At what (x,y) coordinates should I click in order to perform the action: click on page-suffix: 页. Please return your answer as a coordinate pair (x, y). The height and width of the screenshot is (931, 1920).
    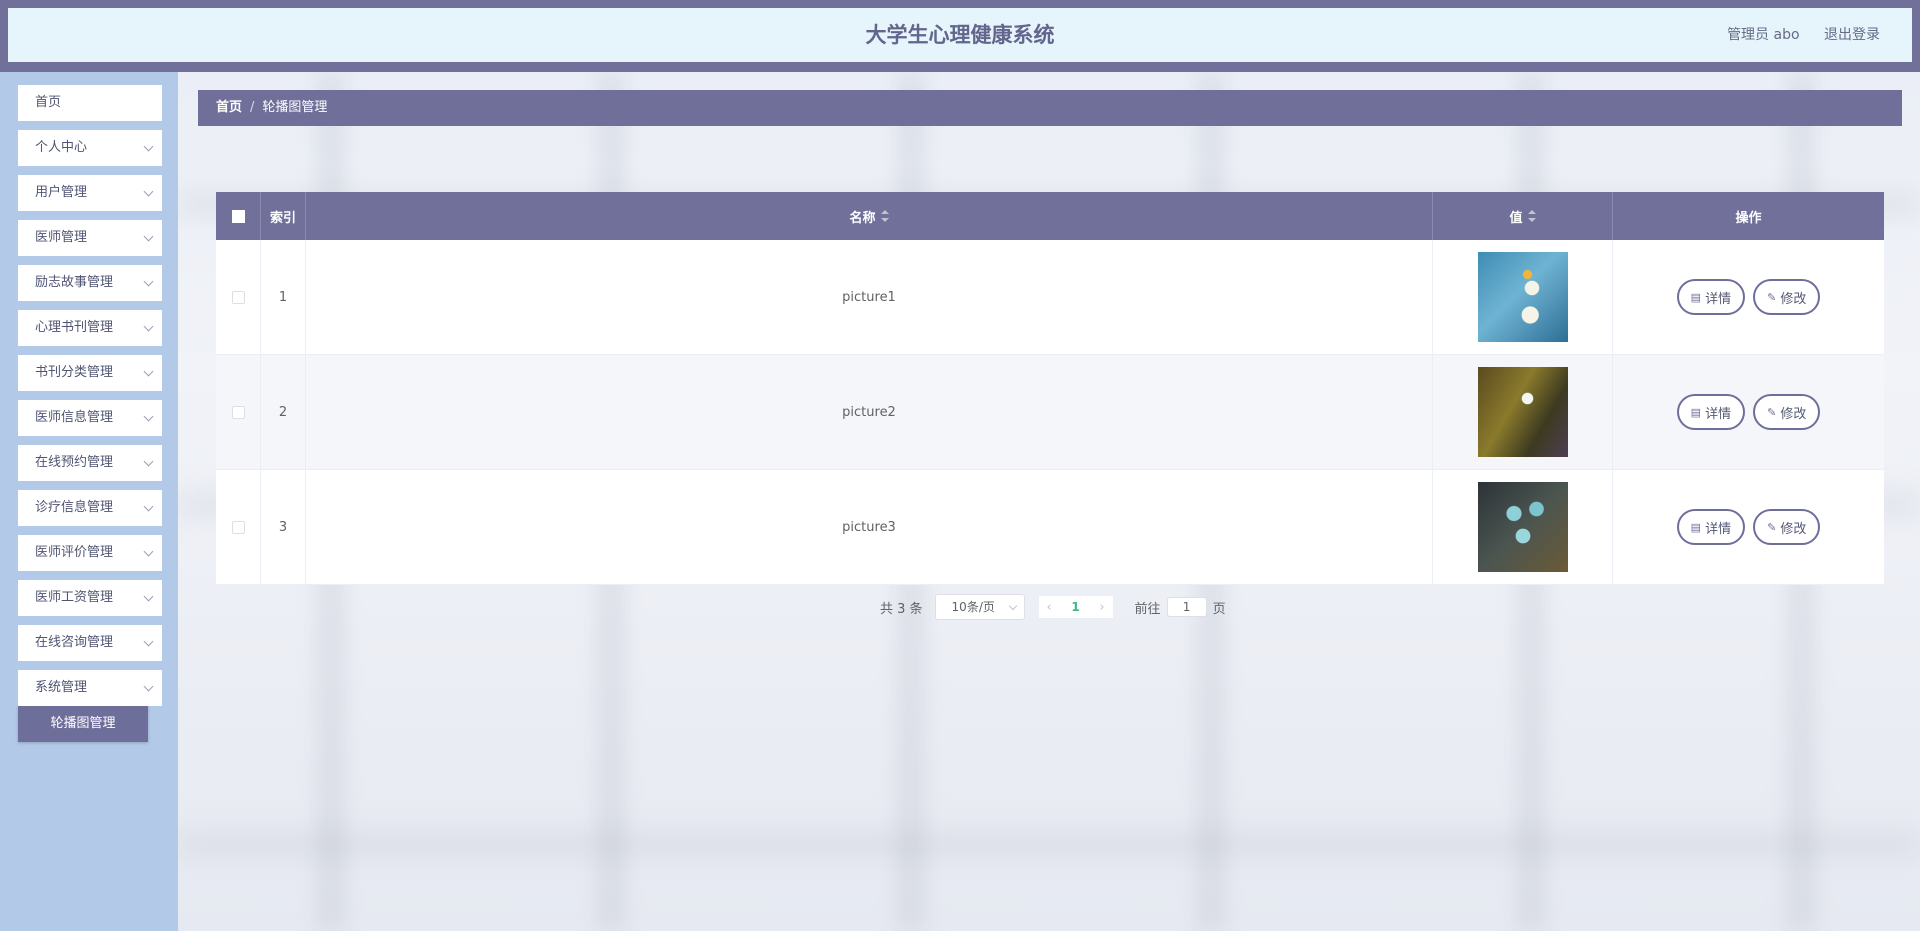
    Looking at the image, I should click on (1219, 609).